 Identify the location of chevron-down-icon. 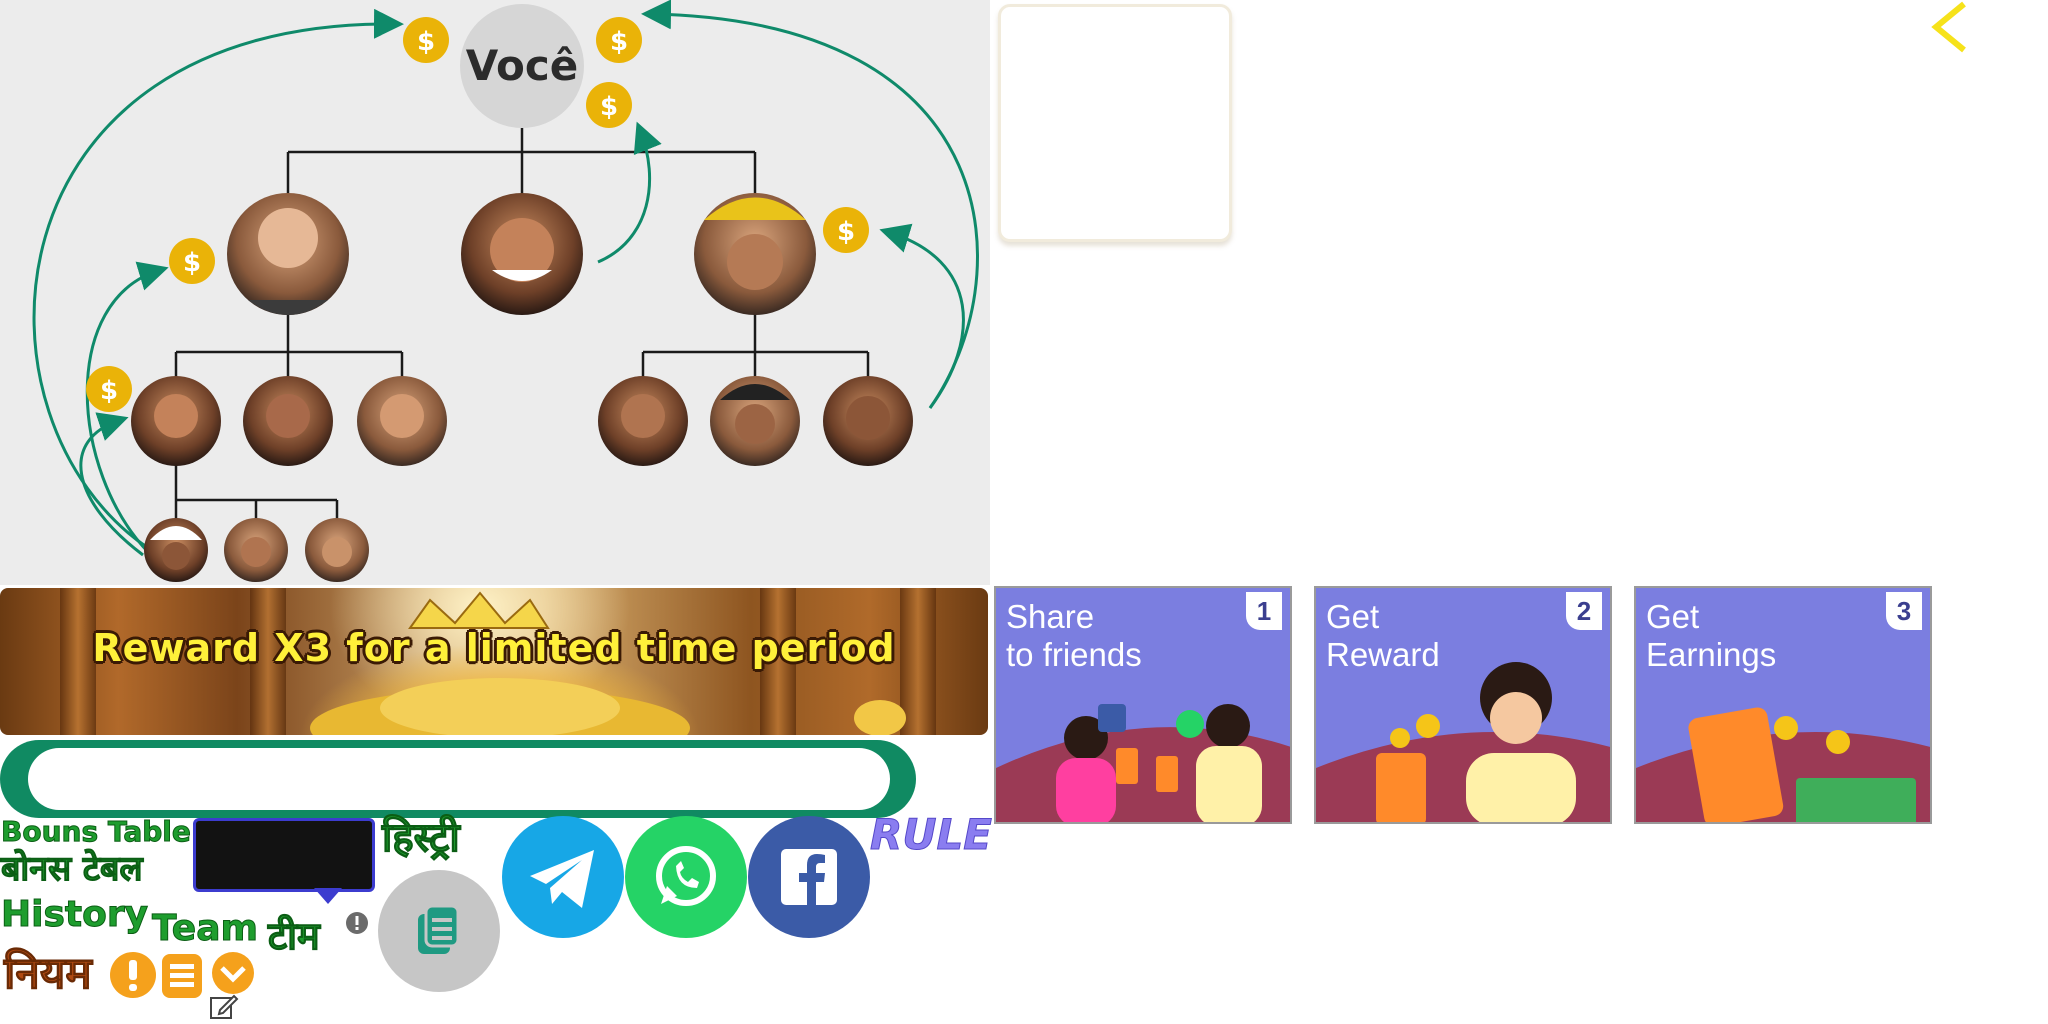
(233, 973).